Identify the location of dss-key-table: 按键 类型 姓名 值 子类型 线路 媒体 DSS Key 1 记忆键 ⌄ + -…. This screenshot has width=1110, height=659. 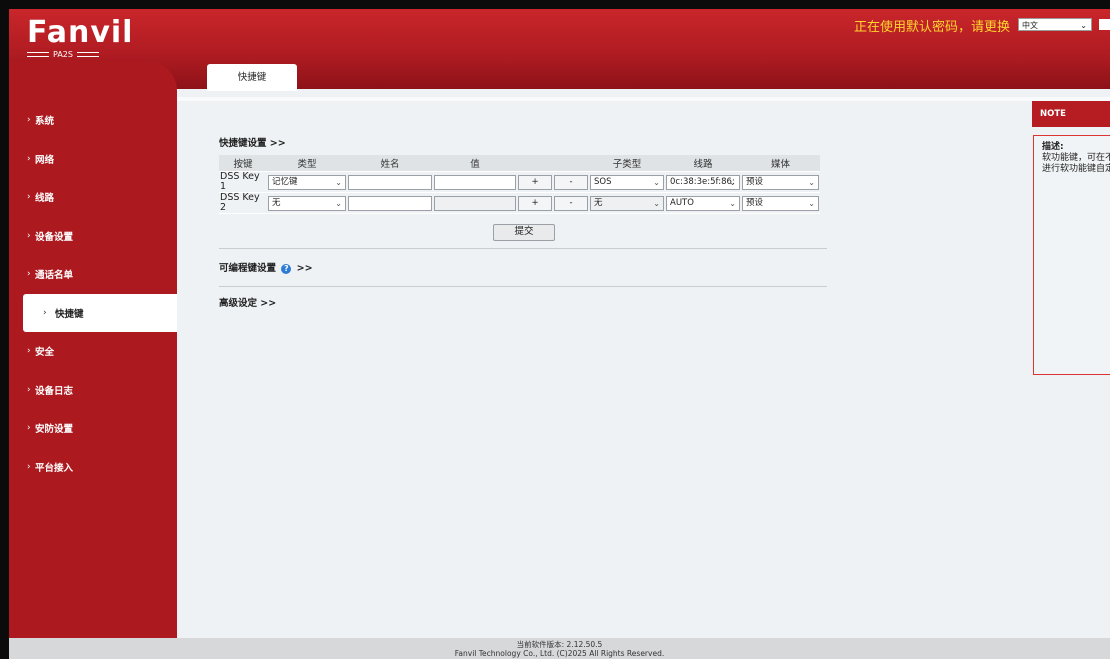
(519, 184).